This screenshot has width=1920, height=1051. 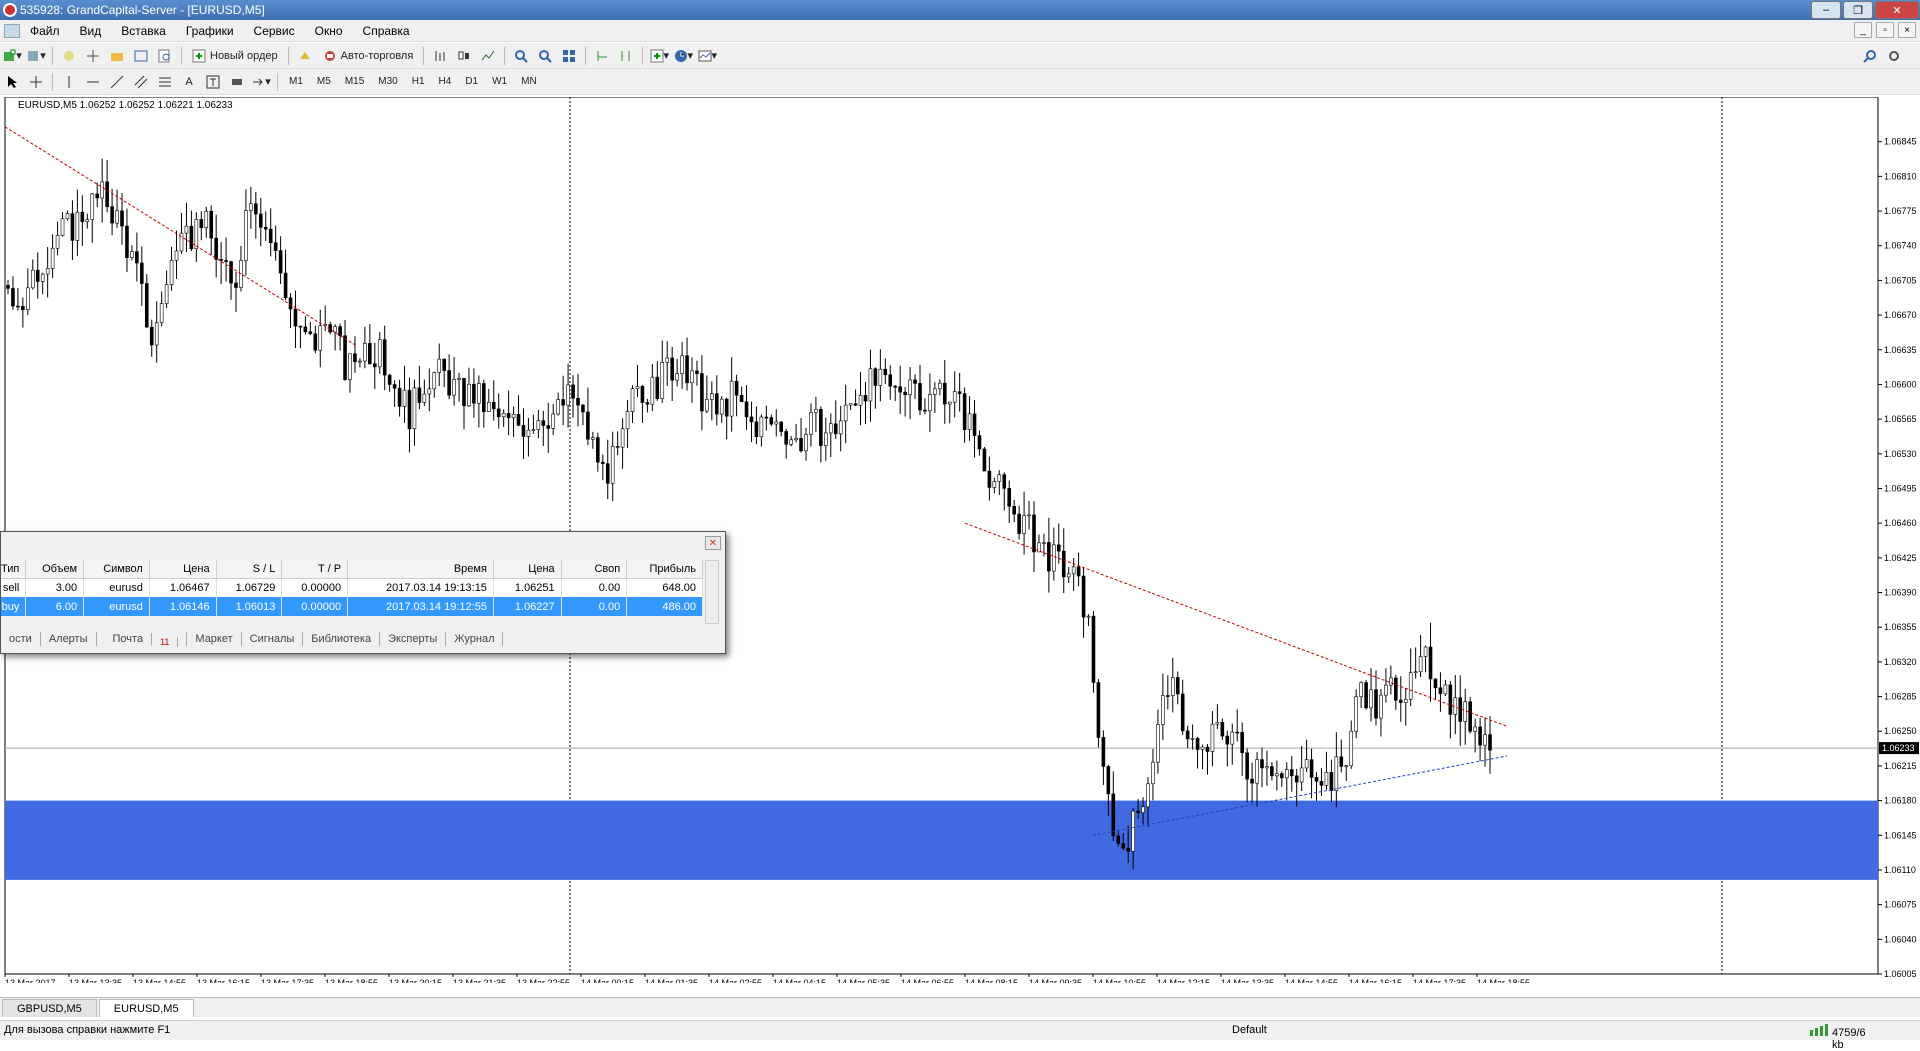 I want to click on fibonacci-icon, so click(x=165, y=81).